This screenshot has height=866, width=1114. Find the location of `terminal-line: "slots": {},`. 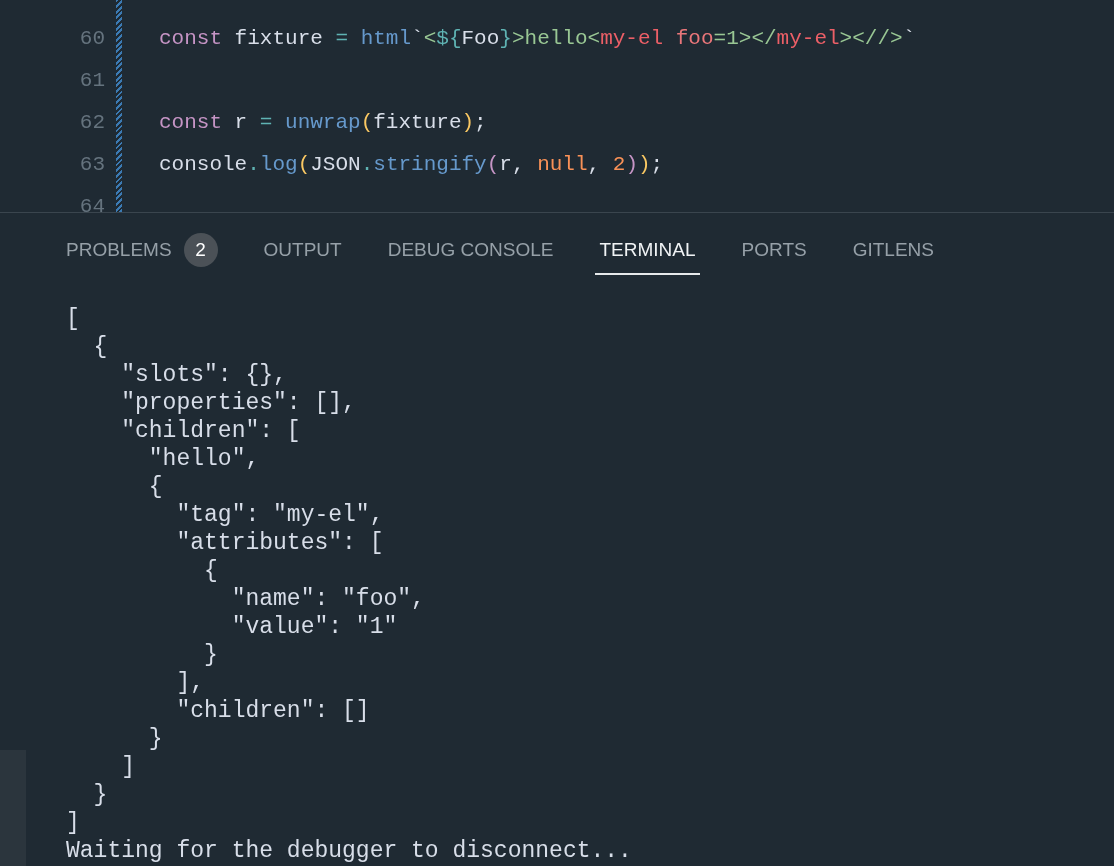

terminal-line: "slots": {}, is located at coordinates (204, 375).